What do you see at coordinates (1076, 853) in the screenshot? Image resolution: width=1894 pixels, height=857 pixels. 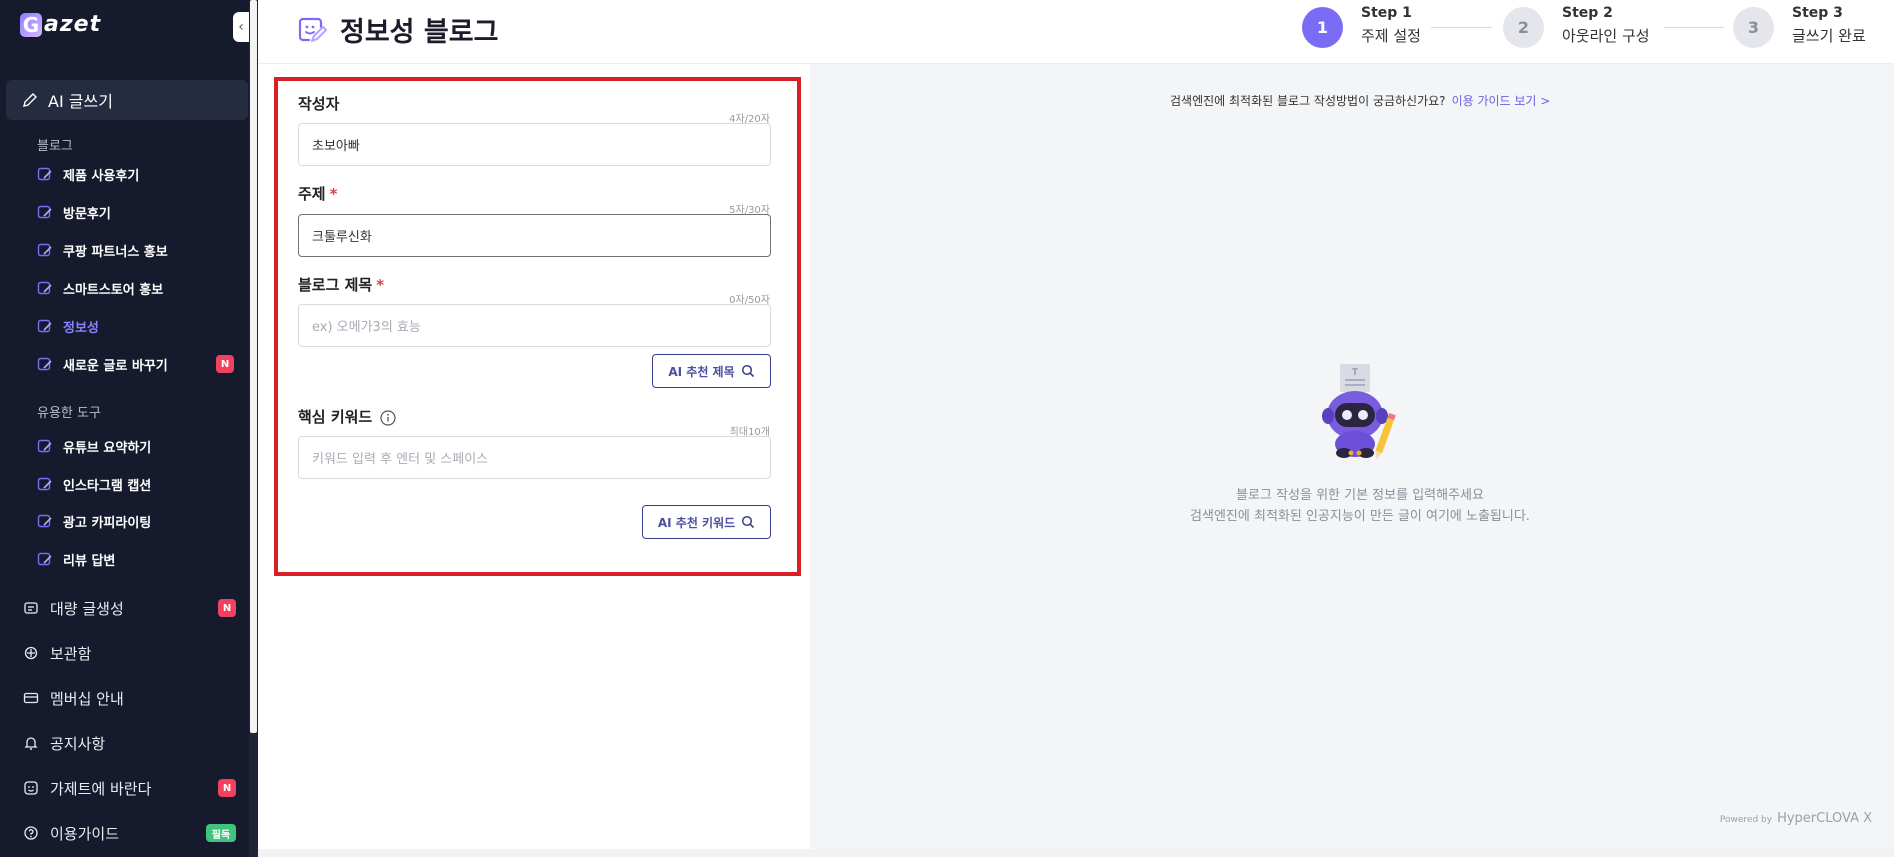 I see `bottom-scroll-area` at bounding box center [1076, 853].